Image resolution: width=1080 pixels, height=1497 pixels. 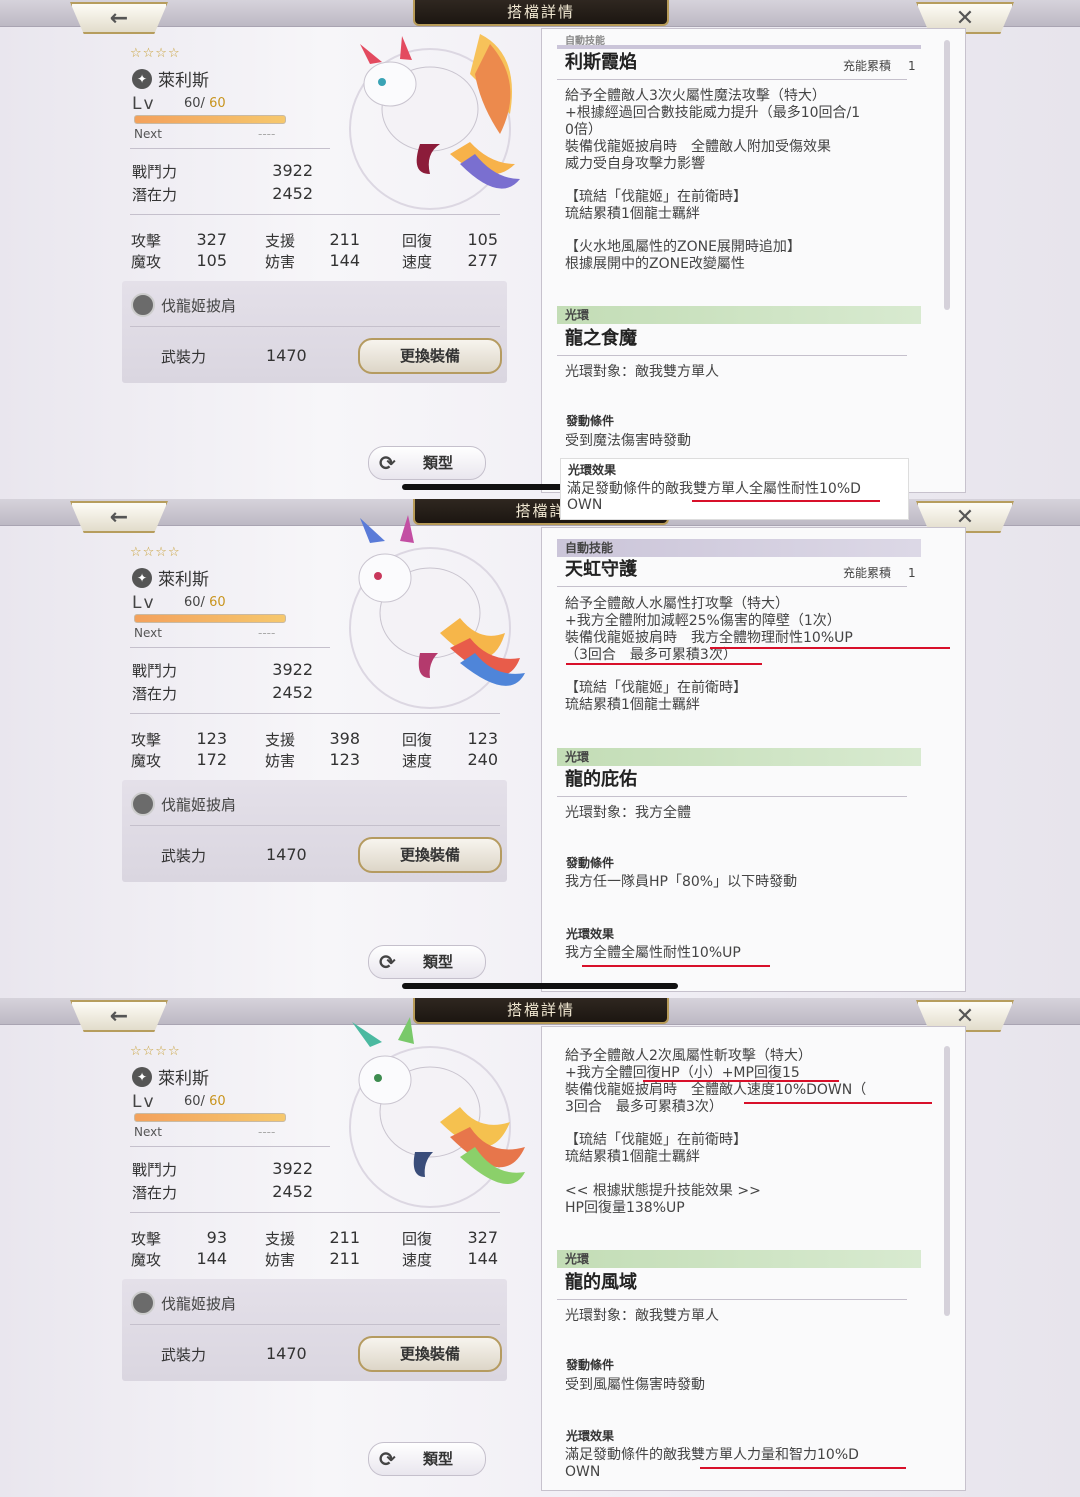 I want to click on potential-value: 2452, so click(x=292, y=1191).